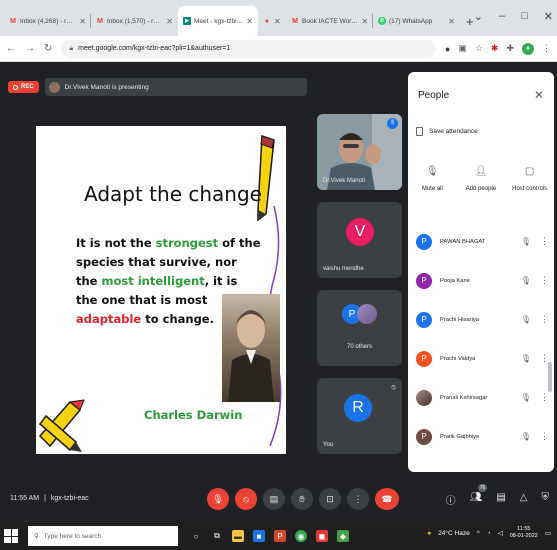 The image size is (557, 550). Describe the element at coordinates (387, 499) in the screenshot. I see `leave-call-button: ☎` at that location.